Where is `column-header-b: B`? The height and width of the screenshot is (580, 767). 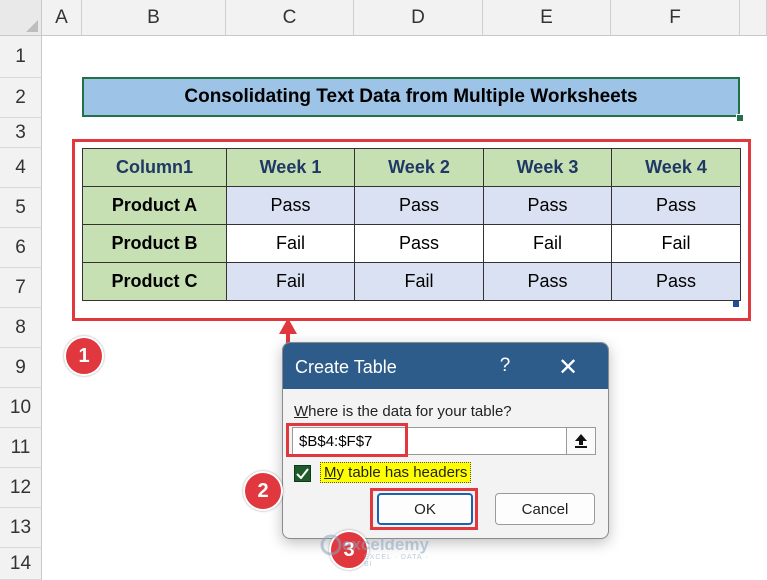 column-header-b: B is located at coordinates (154, 18).